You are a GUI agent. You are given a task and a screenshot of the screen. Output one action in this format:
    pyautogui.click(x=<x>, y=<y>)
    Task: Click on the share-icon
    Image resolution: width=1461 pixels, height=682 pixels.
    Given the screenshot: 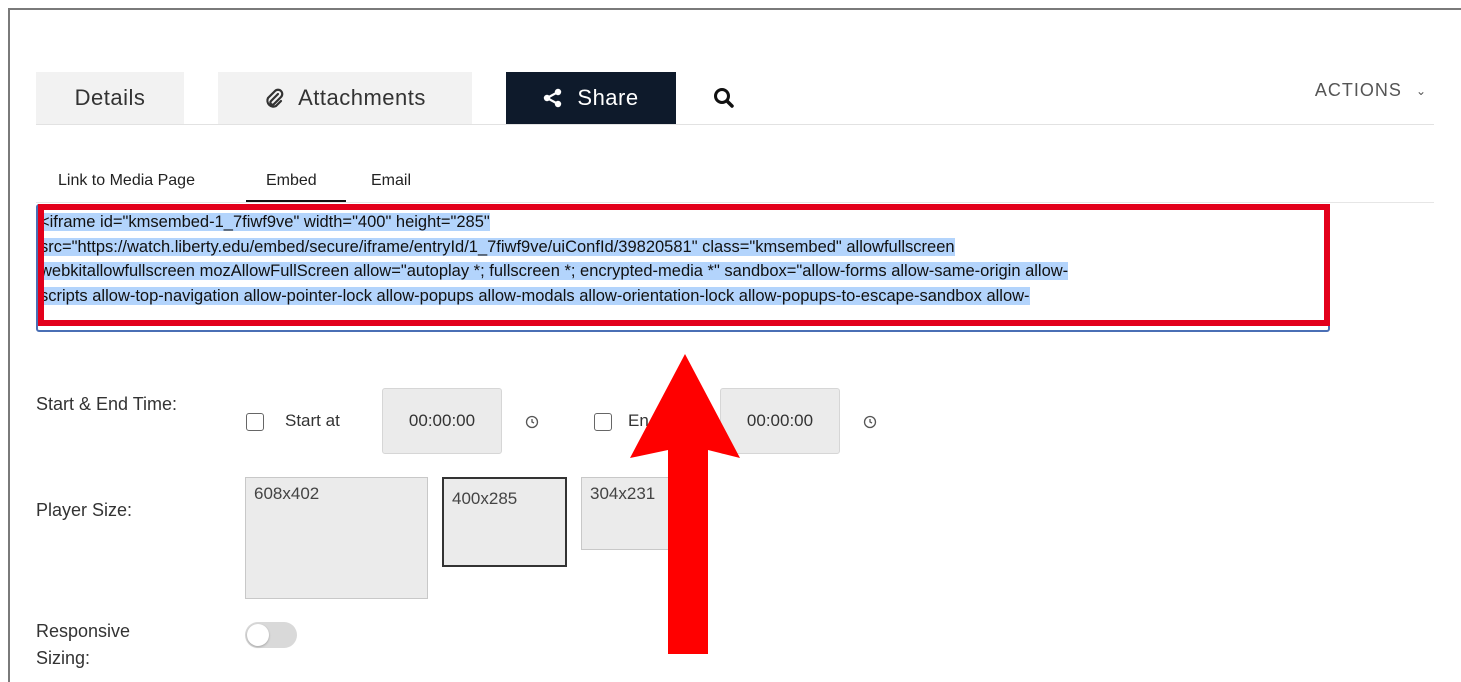 What is the action you would take?
    pyautogui.click(x=553, y=98)
    